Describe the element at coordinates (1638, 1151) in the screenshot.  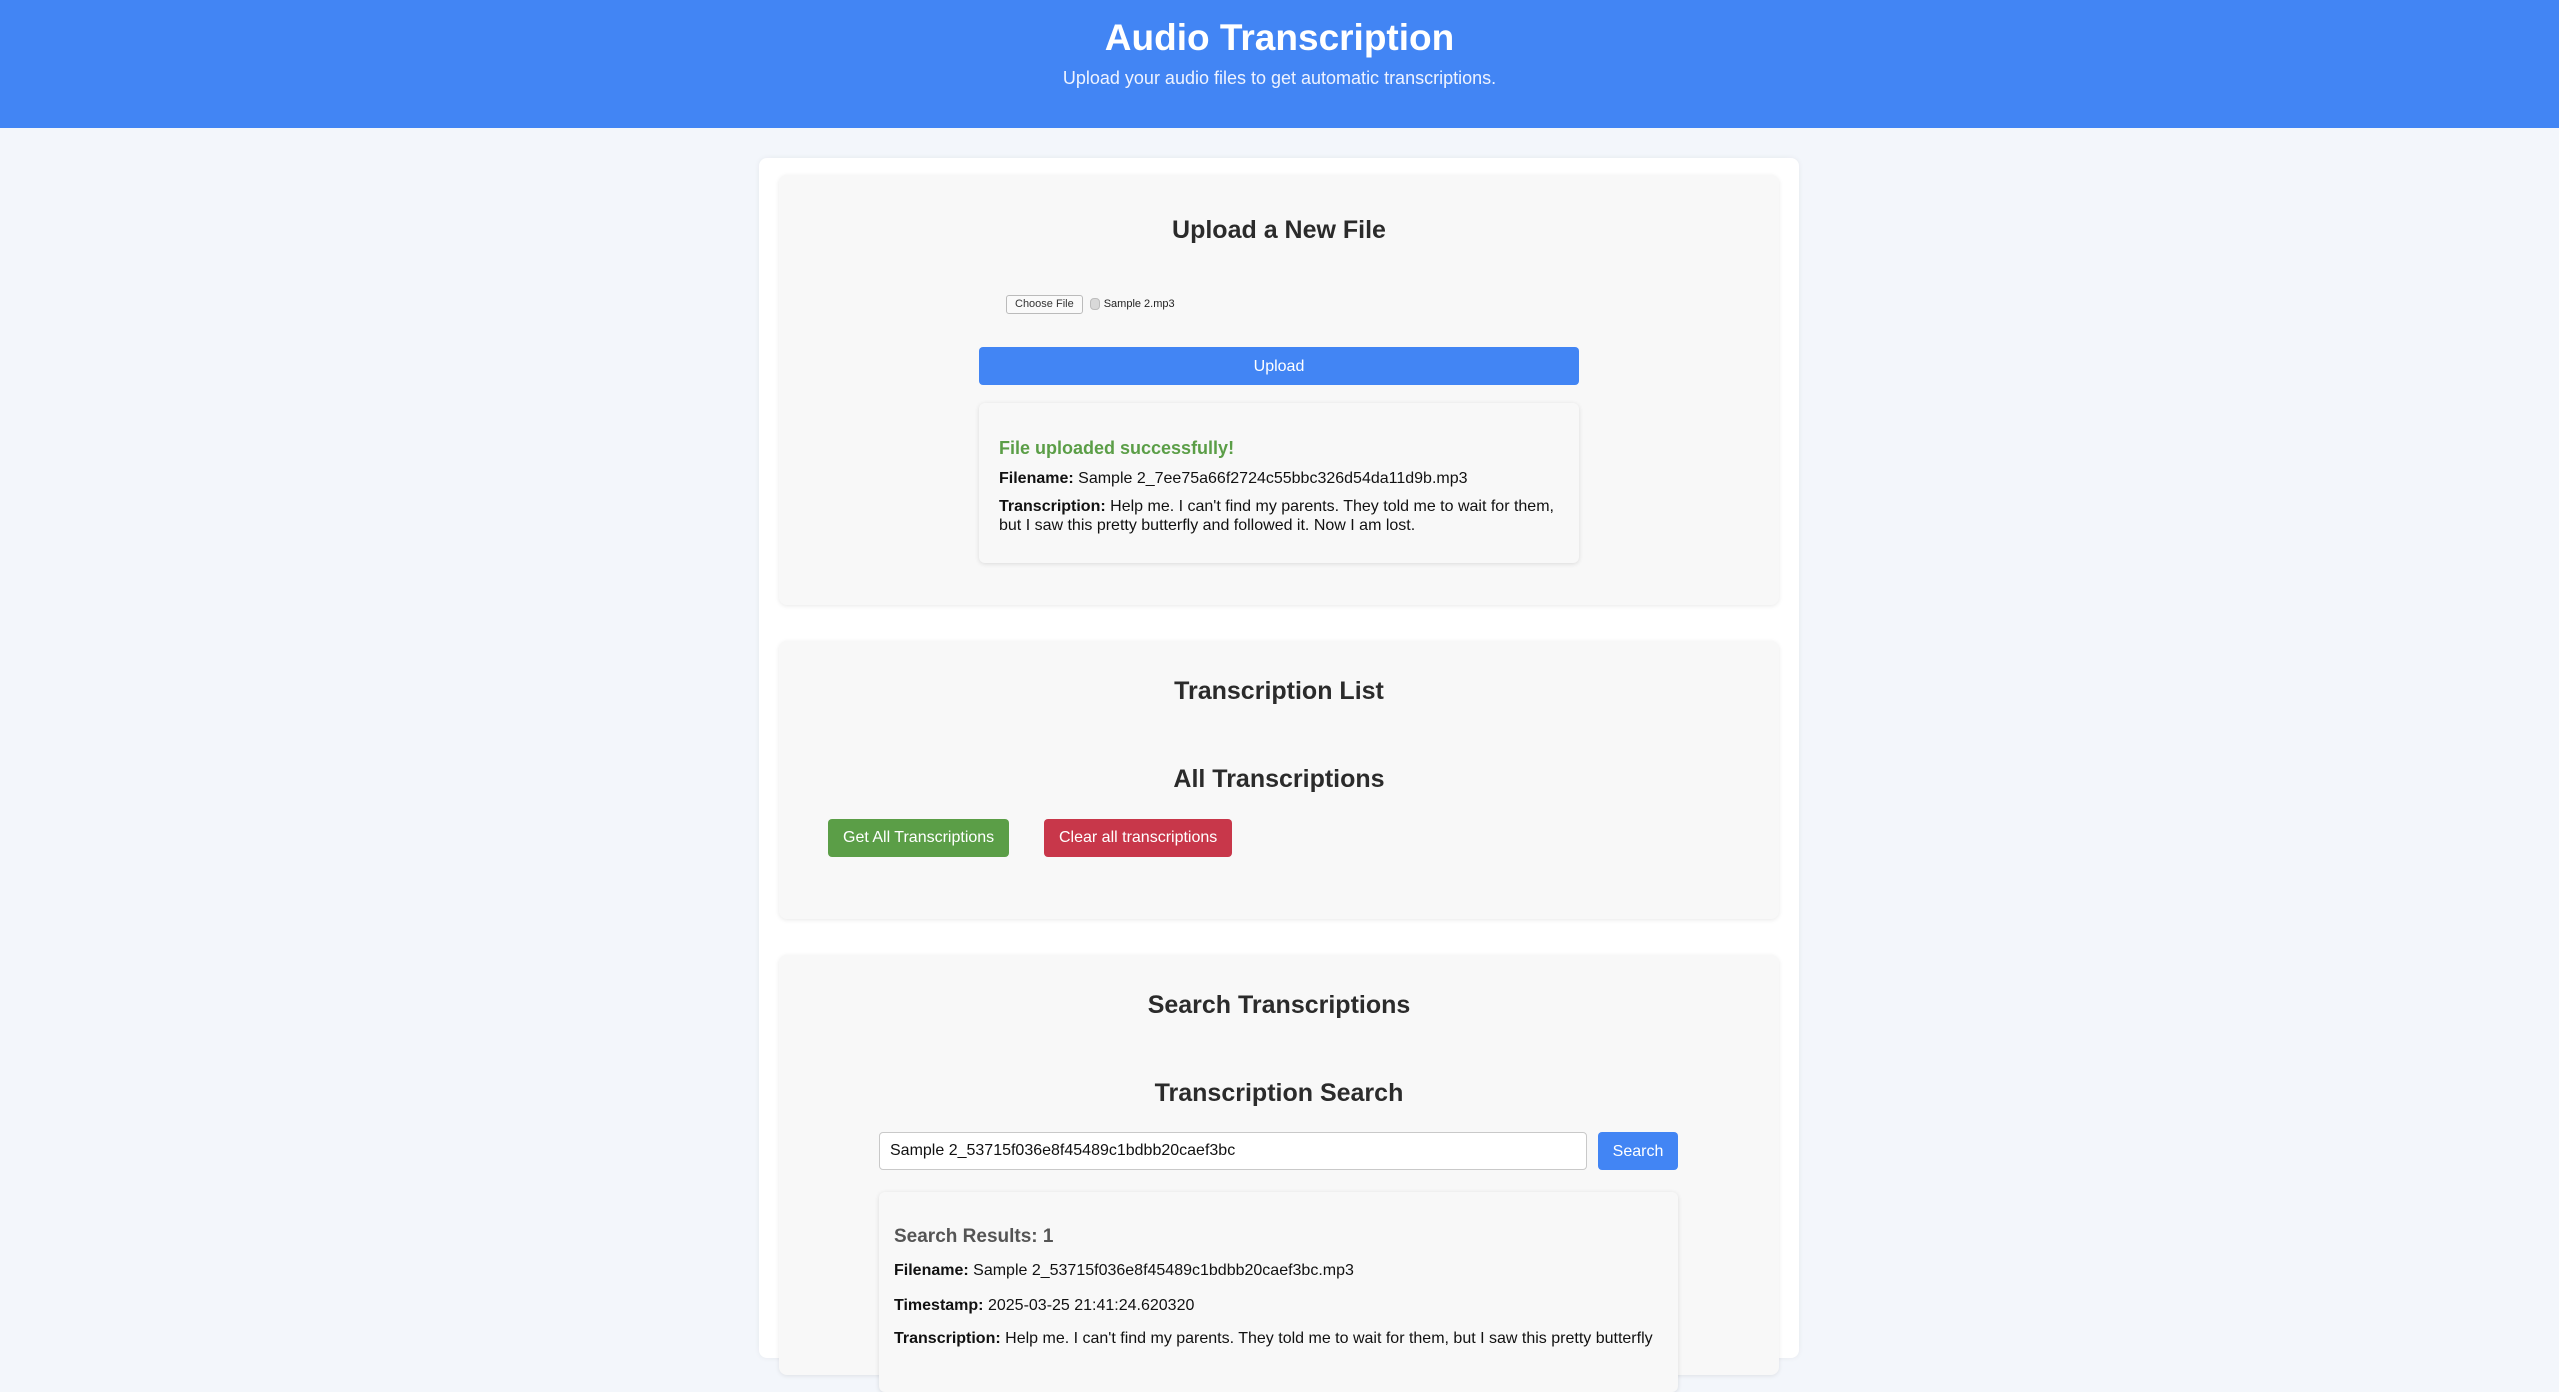
I see `search-button: Search` at that location.